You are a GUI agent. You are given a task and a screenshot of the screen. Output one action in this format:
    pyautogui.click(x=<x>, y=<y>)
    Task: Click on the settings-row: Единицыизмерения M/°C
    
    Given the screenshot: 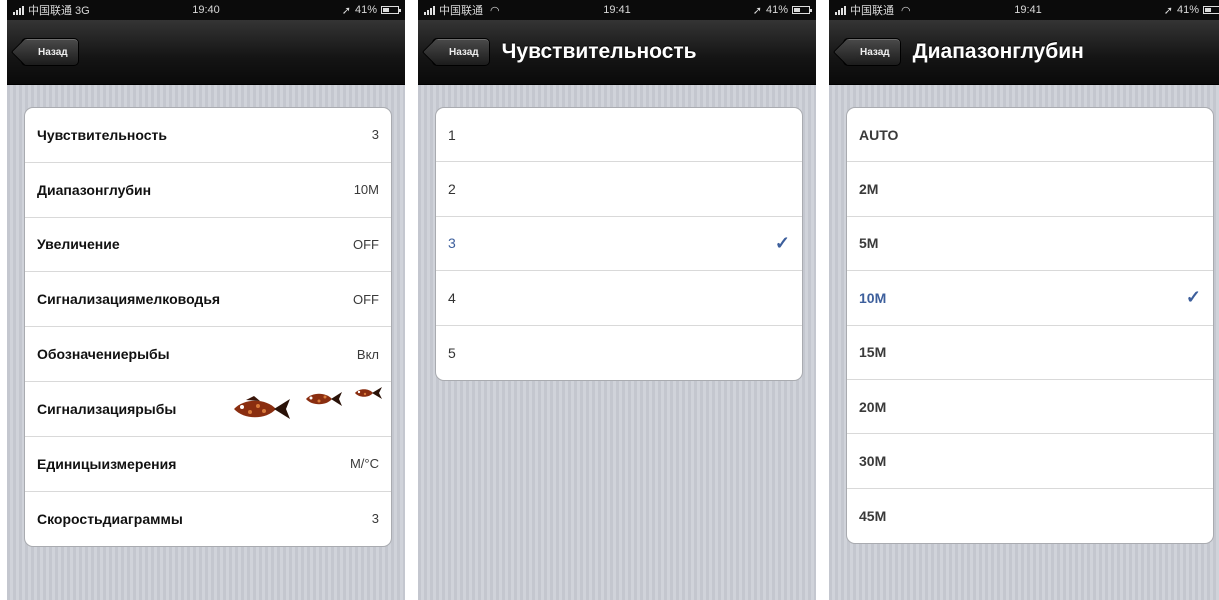 What is the action you would take?
    pyautogui.click(x=208, y=464)
    